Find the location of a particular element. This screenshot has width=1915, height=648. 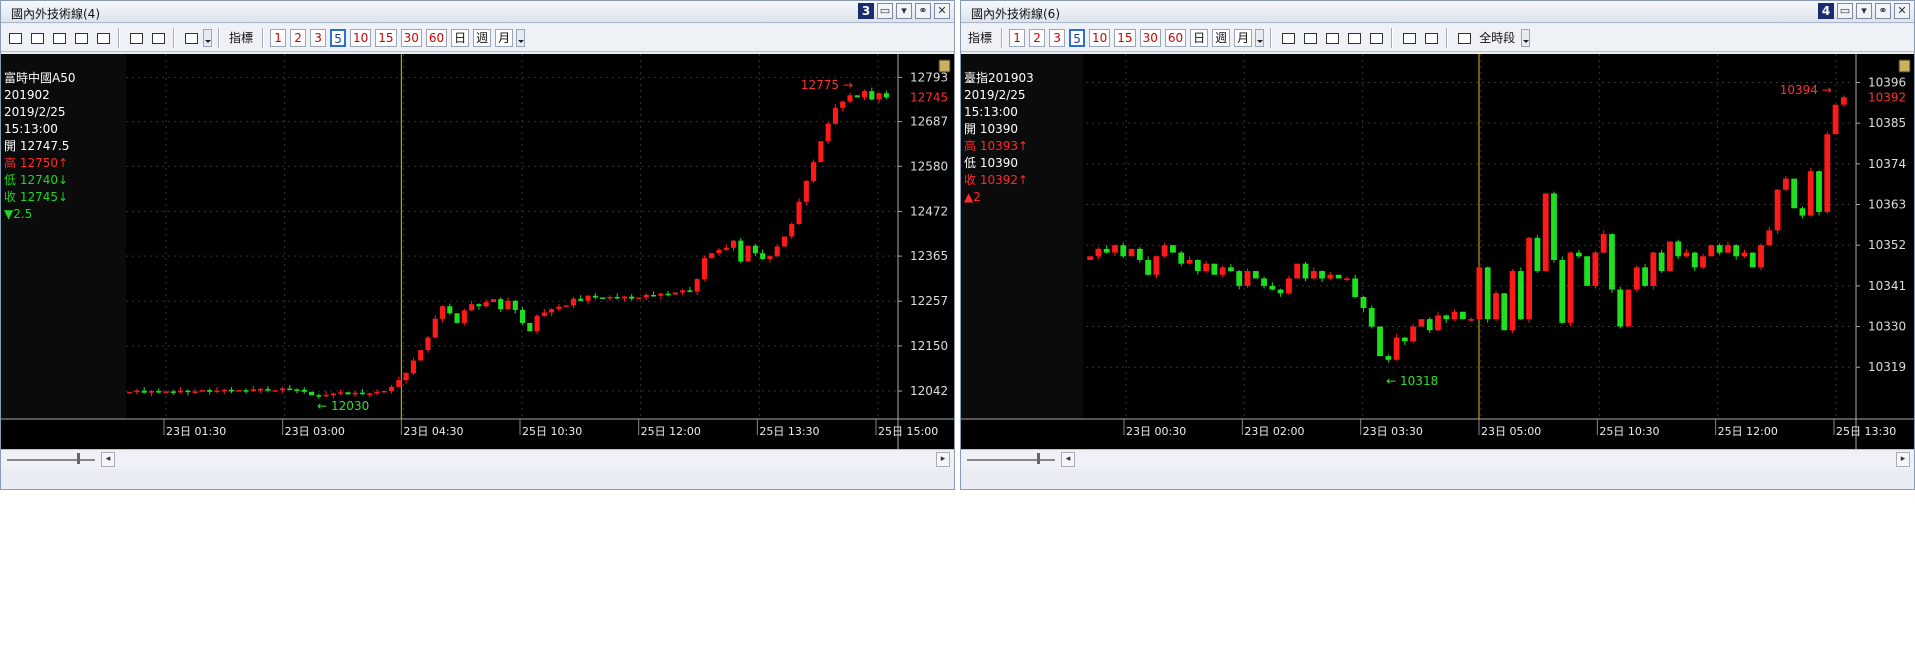

window-titlebar: 國內外技術線(6) 4 ▭ ▾ ⚭ ✕ is located at coordinates (1437, 12).